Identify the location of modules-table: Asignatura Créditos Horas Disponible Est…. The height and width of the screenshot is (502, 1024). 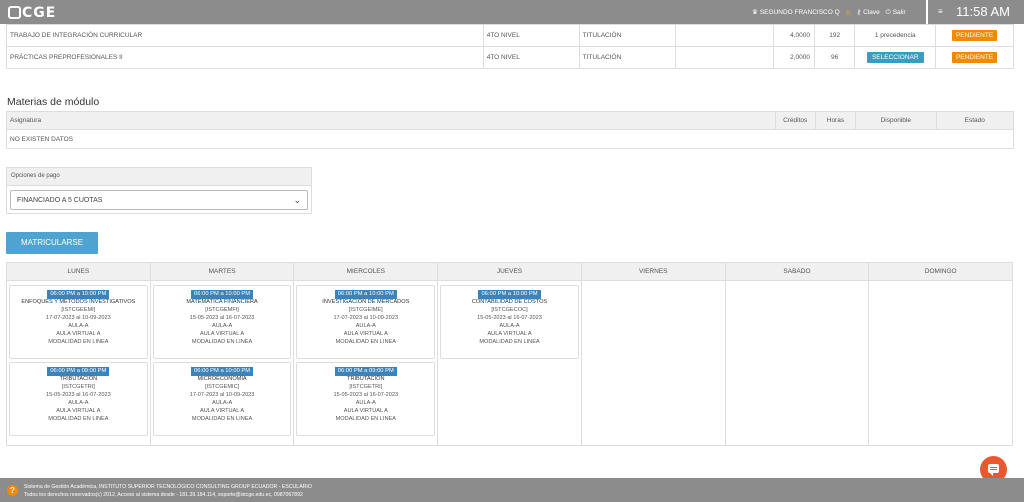
(510, 130).